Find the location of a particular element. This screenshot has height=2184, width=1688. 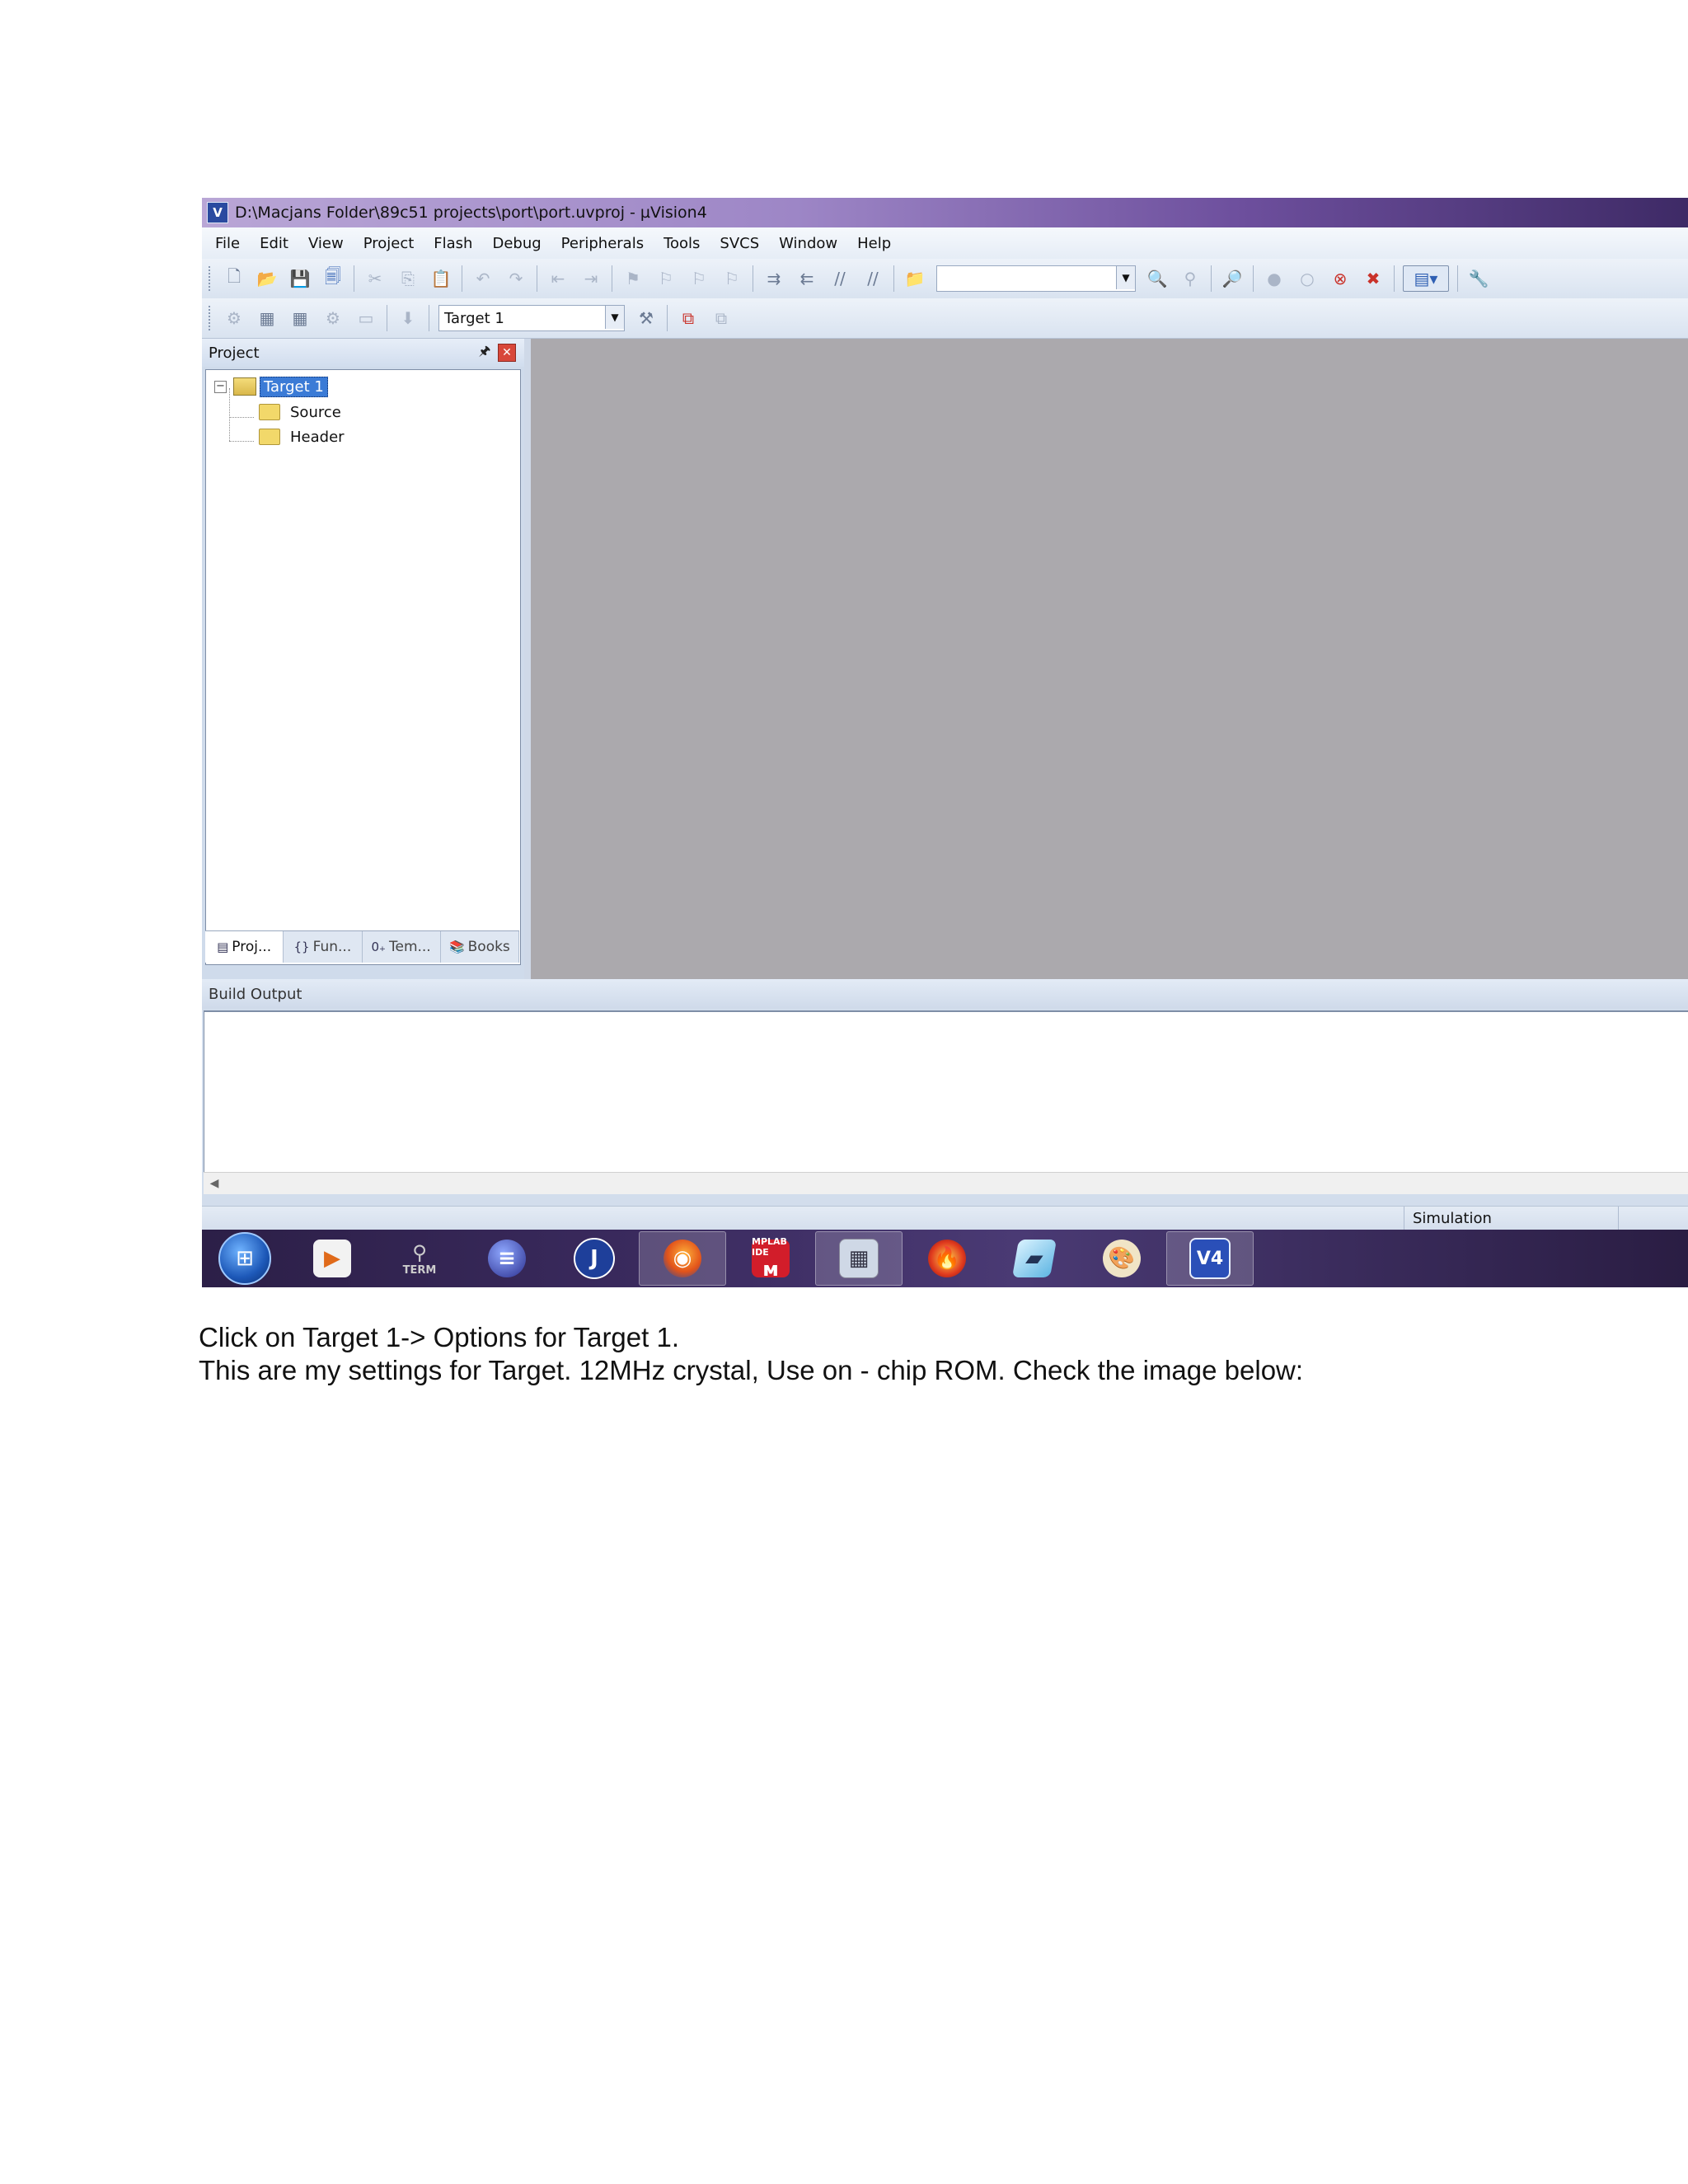

find-in-files-icon: 📁 is located at coordinates (915, 278).